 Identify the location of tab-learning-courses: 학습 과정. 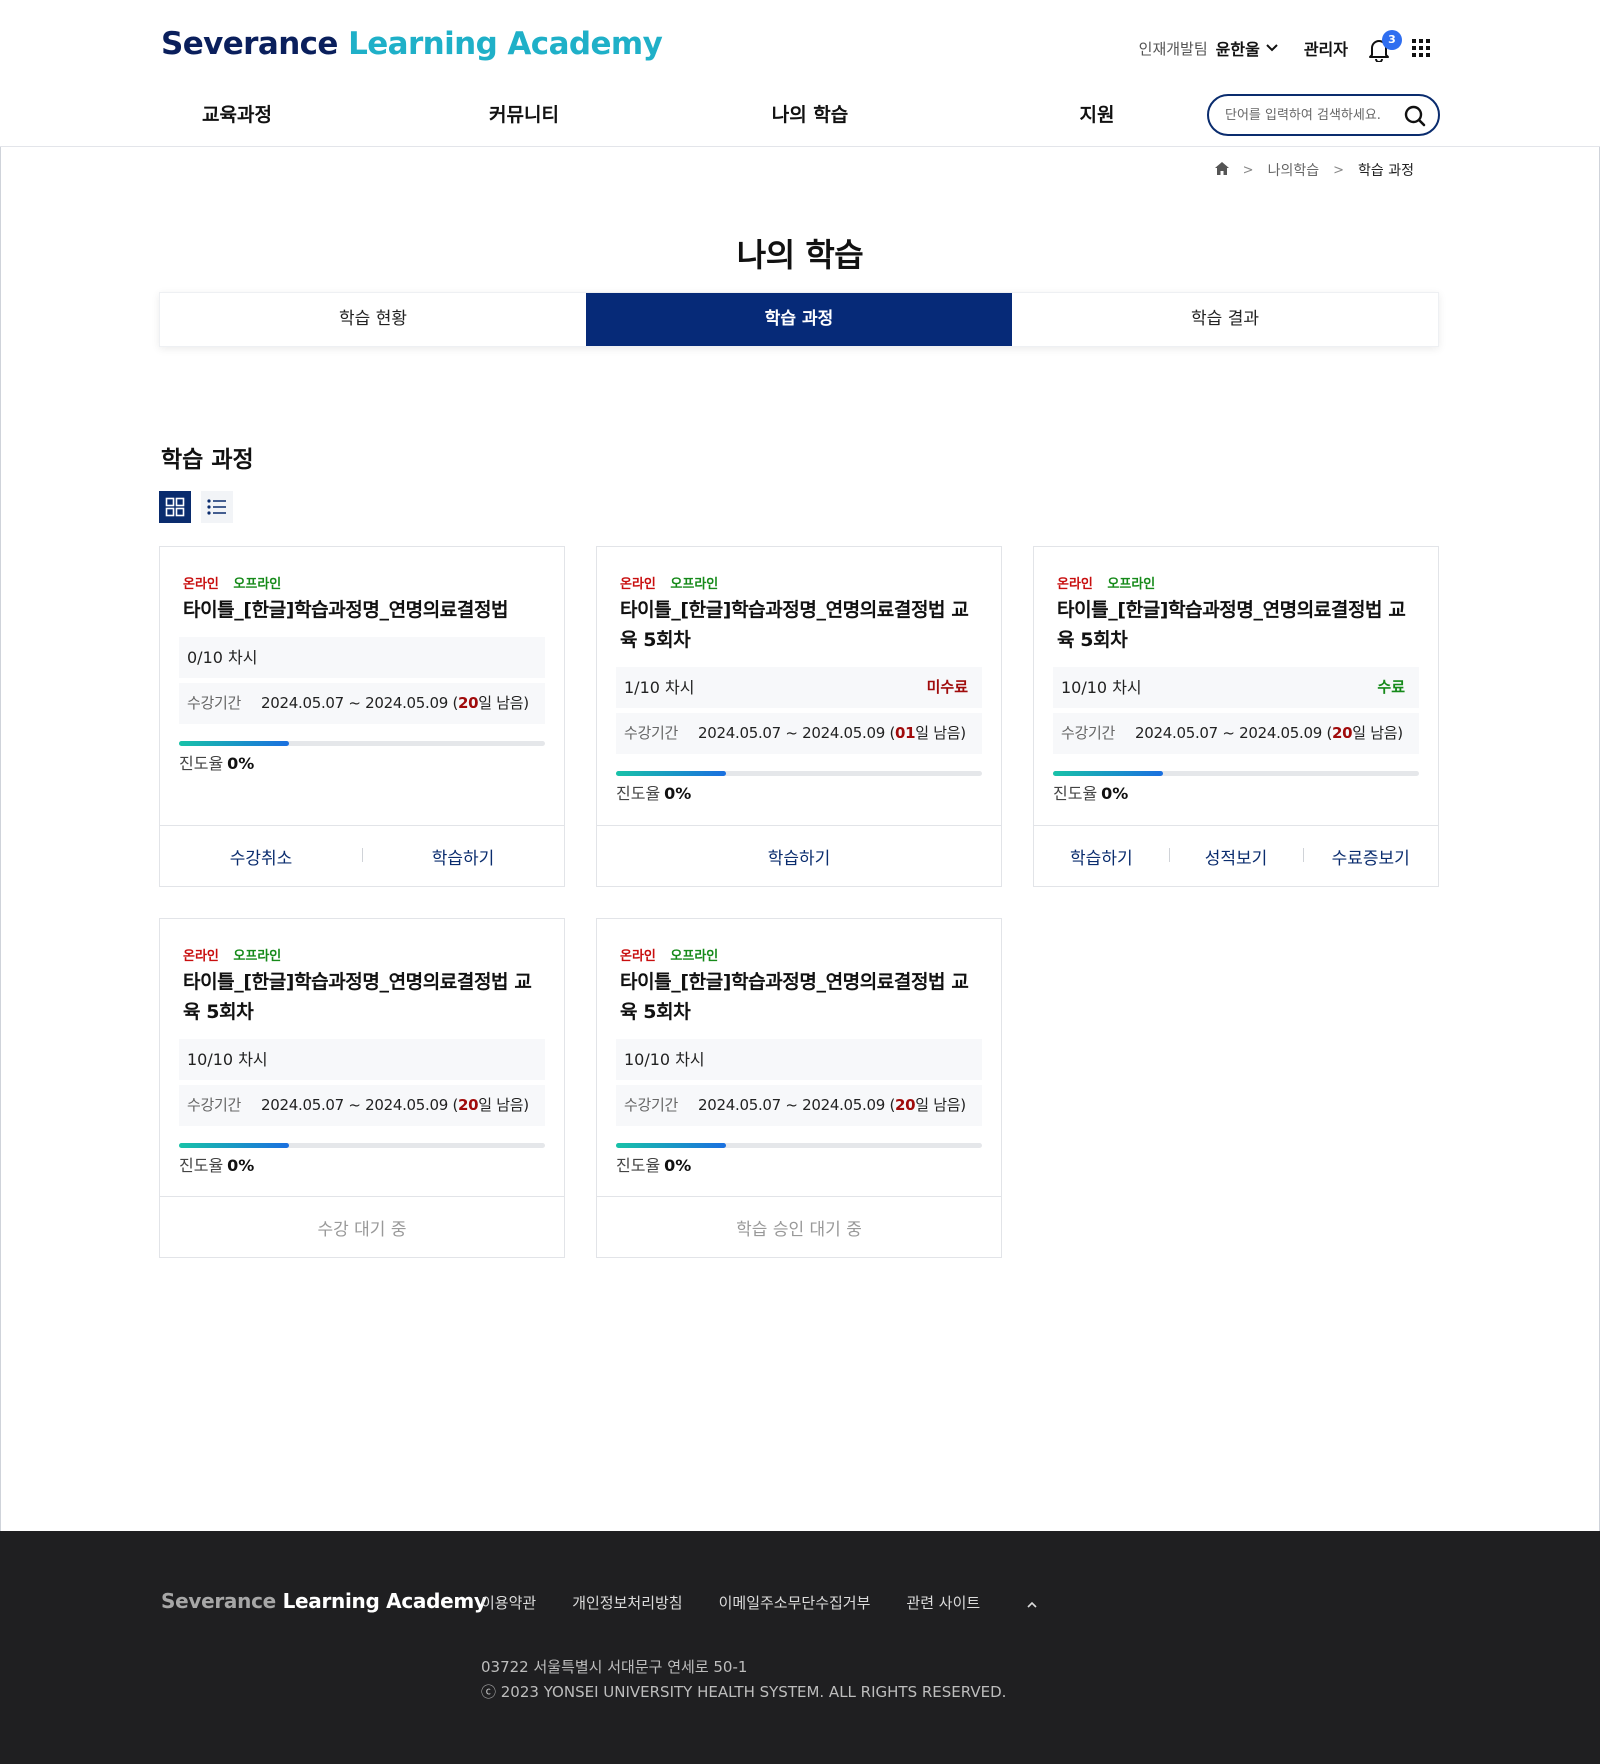
(799, 319).